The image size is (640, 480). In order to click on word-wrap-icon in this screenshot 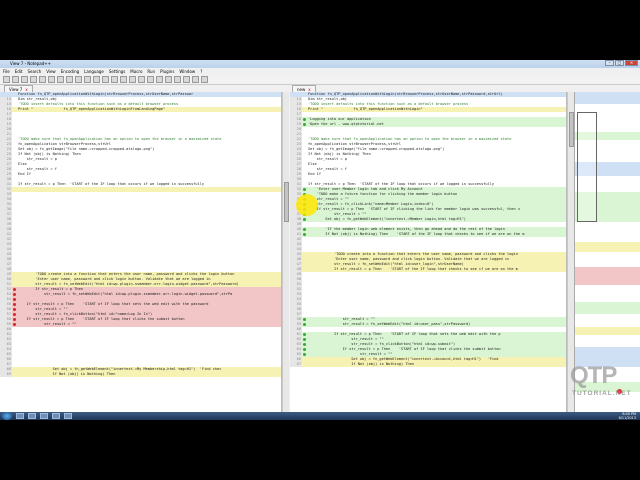, I will do `click(150, 79)`.